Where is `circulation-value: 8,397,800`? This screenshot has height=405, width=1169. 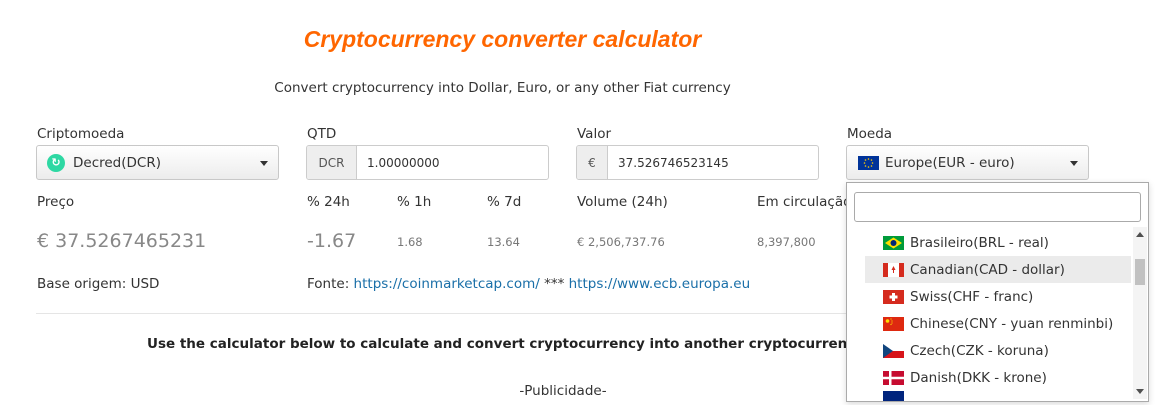 circulation-value: 8,397,800 is located at coordinates (786, 242).